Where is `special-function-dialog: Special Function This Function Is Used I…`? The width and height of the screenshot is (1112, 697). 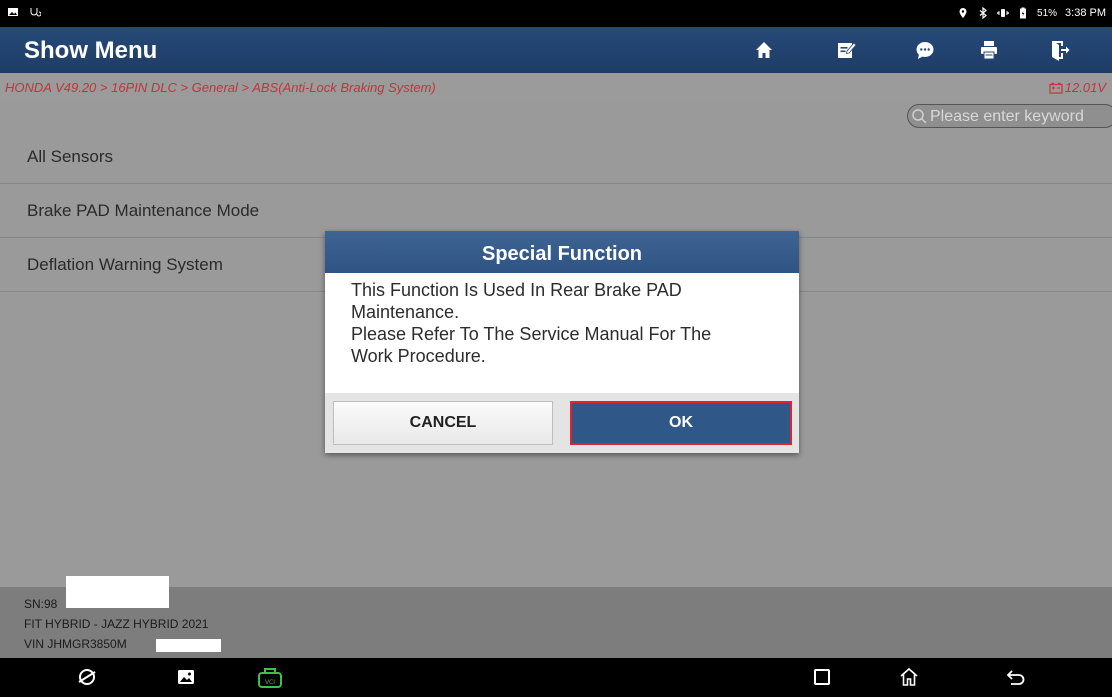
special-function-dialog: Special Function This Function Is Used I… is located at coordinates (562, 342).